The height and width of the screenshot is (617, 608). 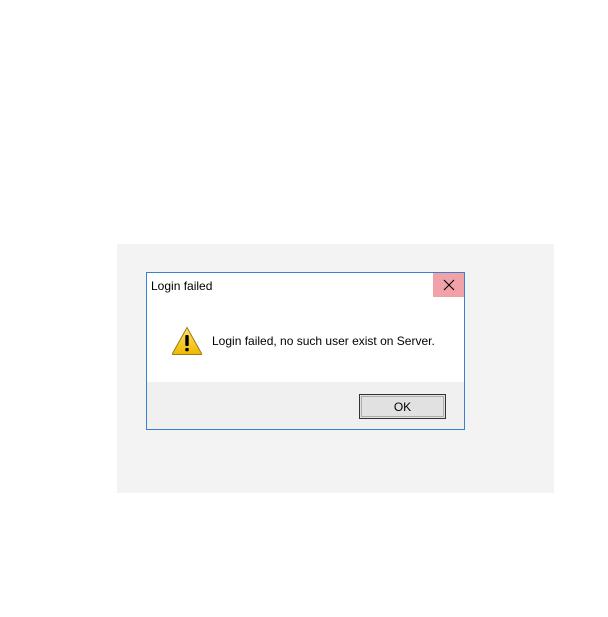 What do you see at coordinates (305, 285) in the screenshot?
I see `dialog-titlebar: Login failed` at bounding box center [305, 285].